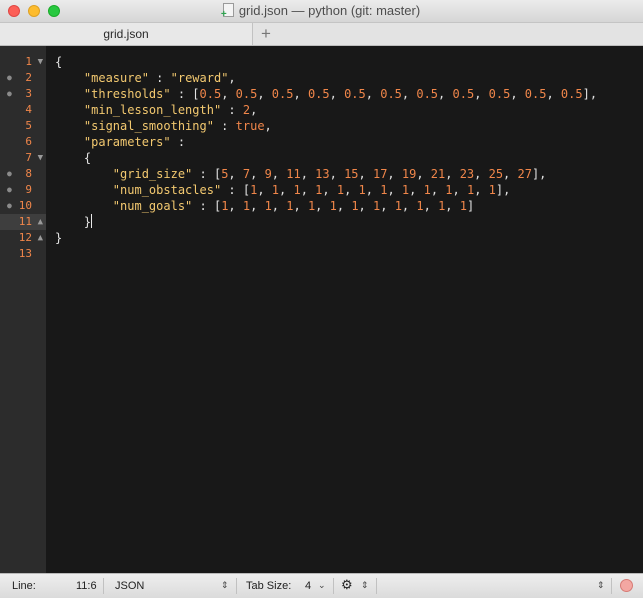  What do you see at coordinates (28, 189) in the screenshot?
I see `line-number: 9` at bounding box center [28, 189].